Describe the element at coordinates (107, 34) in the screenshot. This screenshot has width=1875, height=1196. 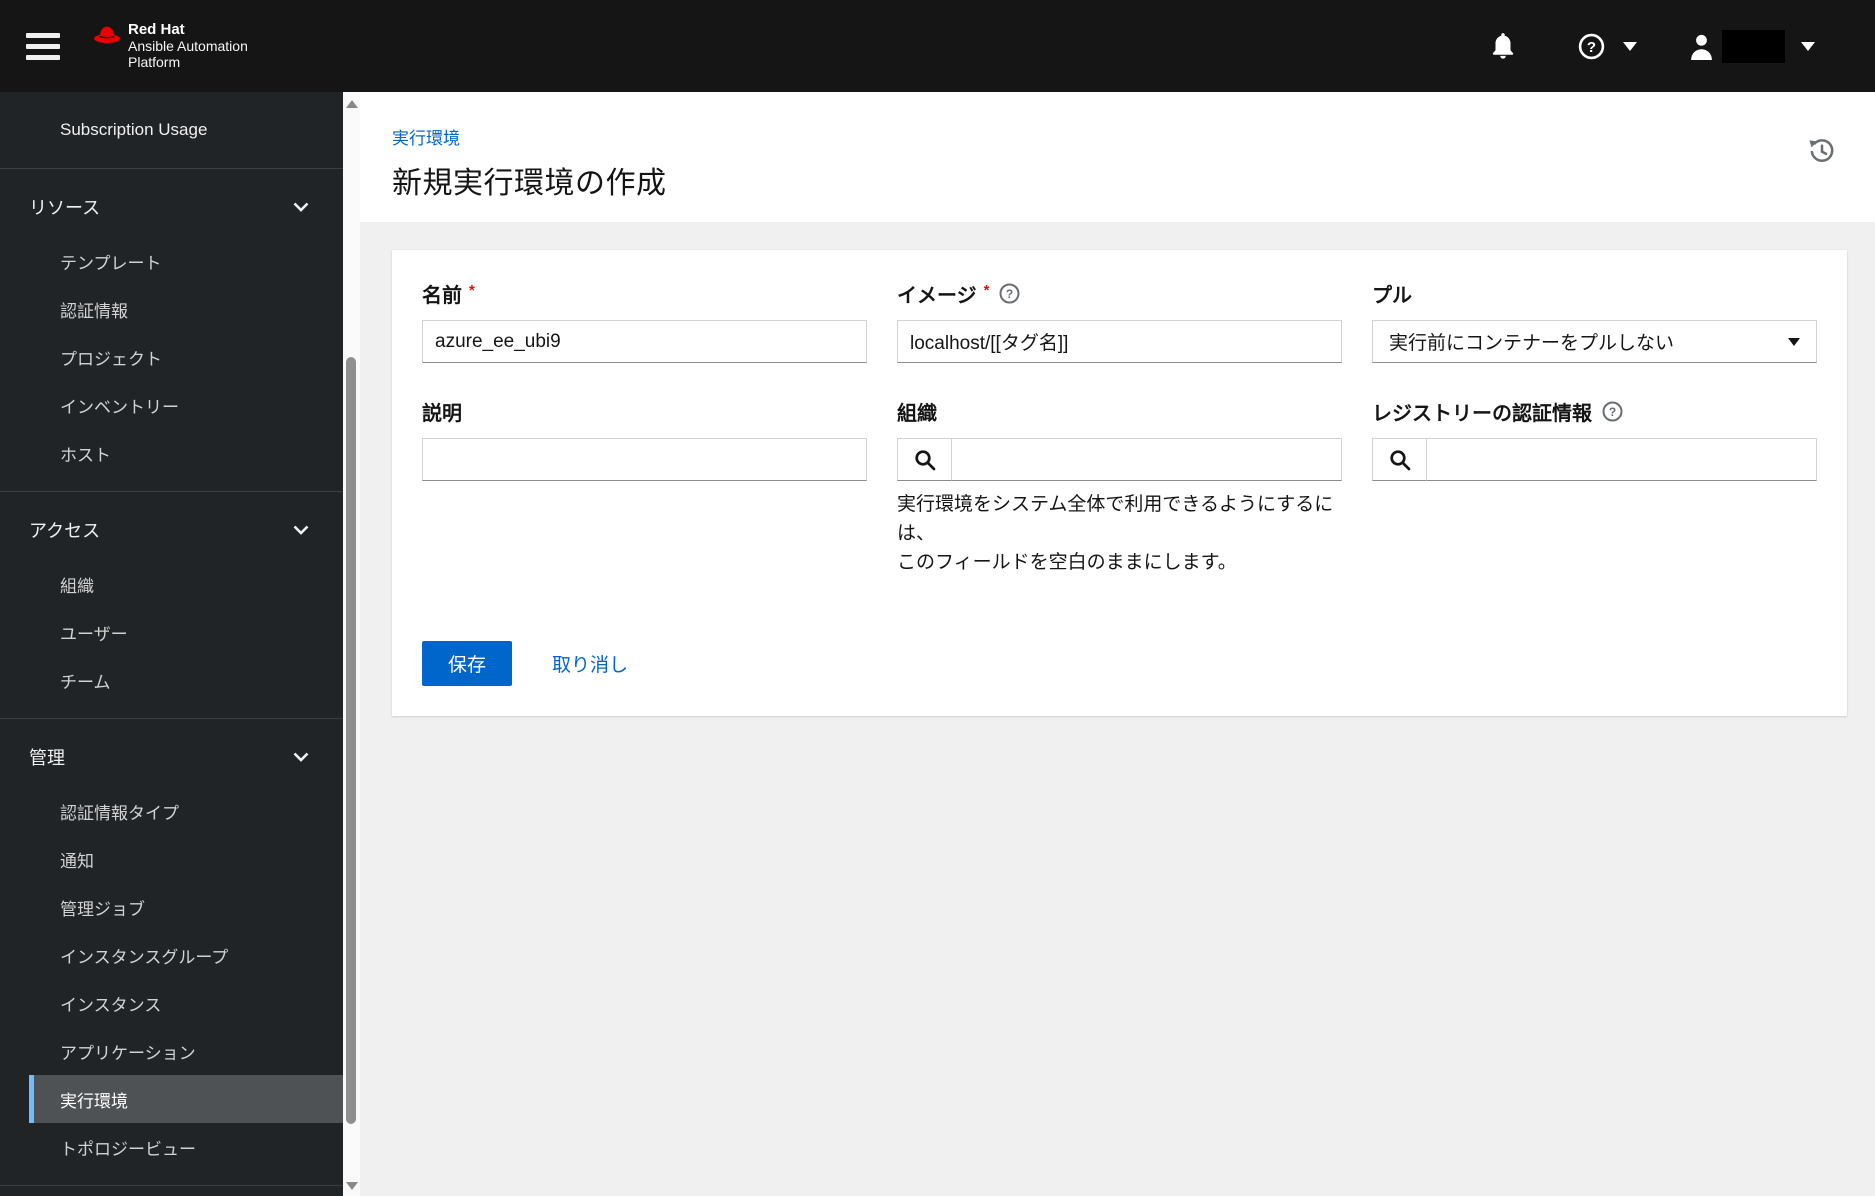
I see `redhat-fedora-icon` at that location.